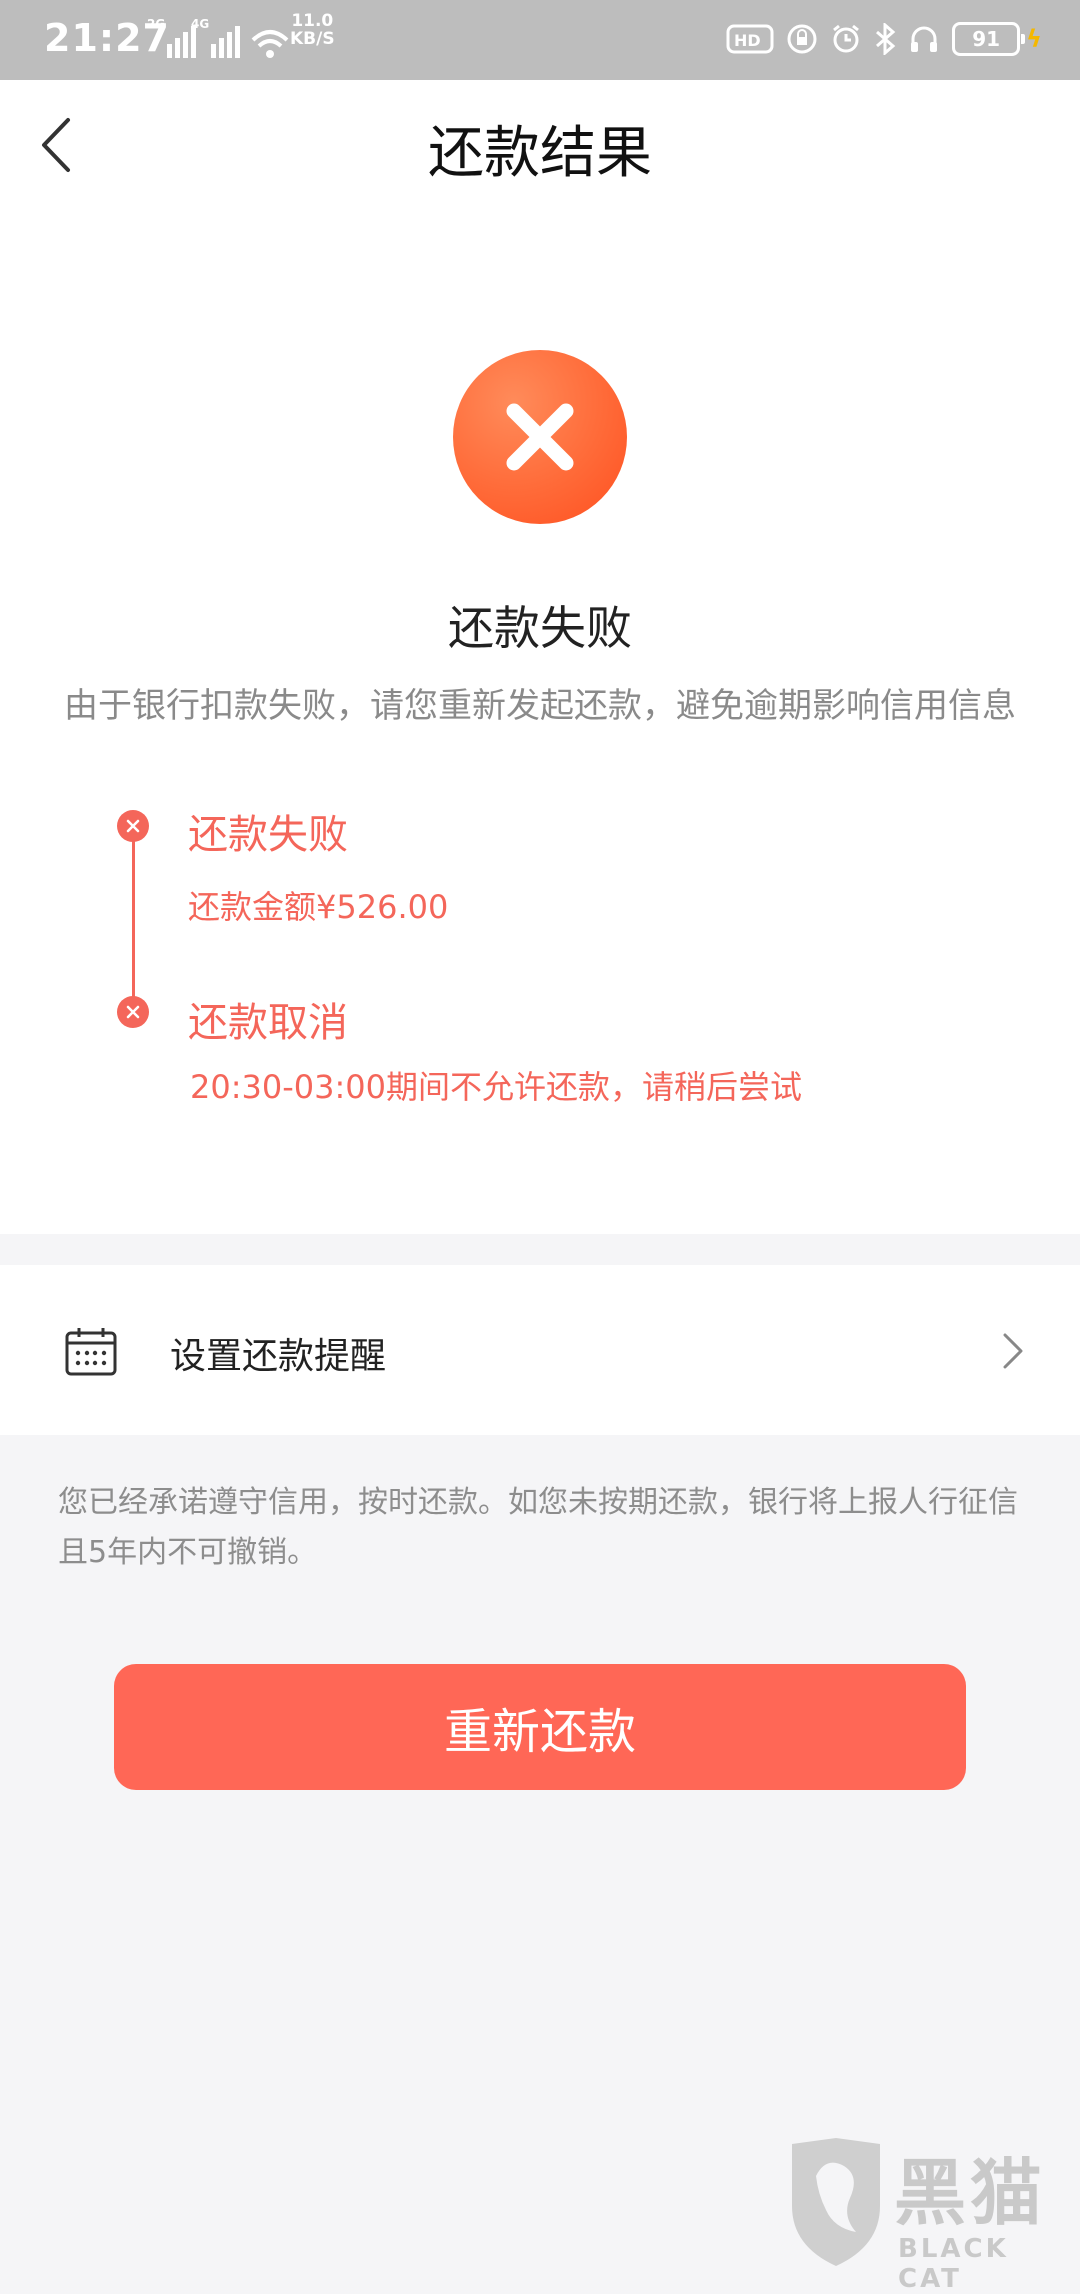 The width and height of the screenshot is (1080, 2294). I want to click on alarm-icon, so click(846, 38).